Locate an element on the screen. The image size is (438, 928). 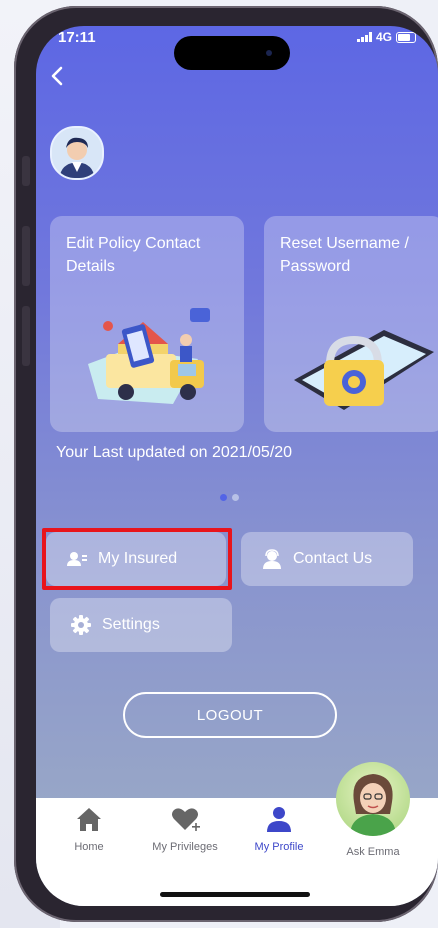
home-icon is located at coordinates (89, 819).